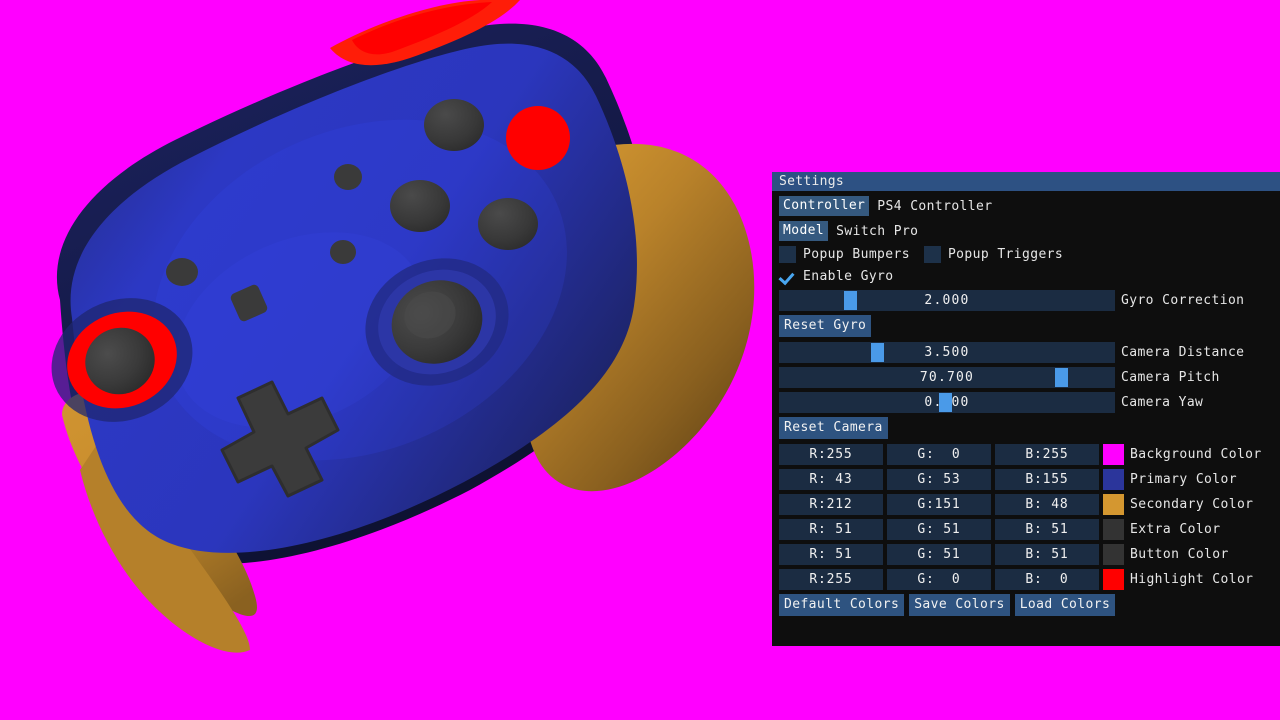 This screenshot has height=720, width=1280. I want to click on slider-label-gyro-correction: Gyro Correction, so click(1183, 300).